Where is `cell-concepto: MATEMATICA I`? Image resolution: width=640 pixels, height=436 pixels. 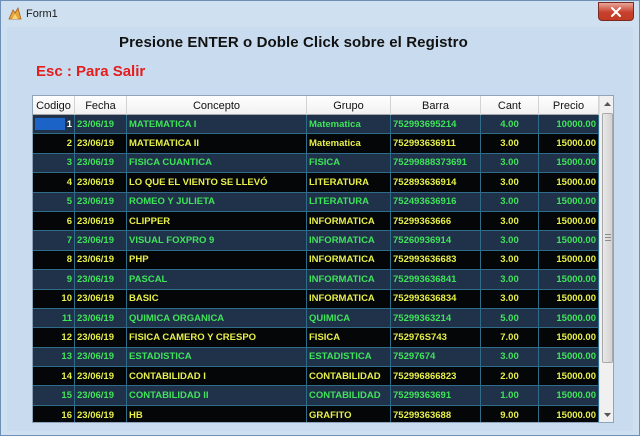 cell-concepto: MATEMATICA I is located at coordinates (217, 125).